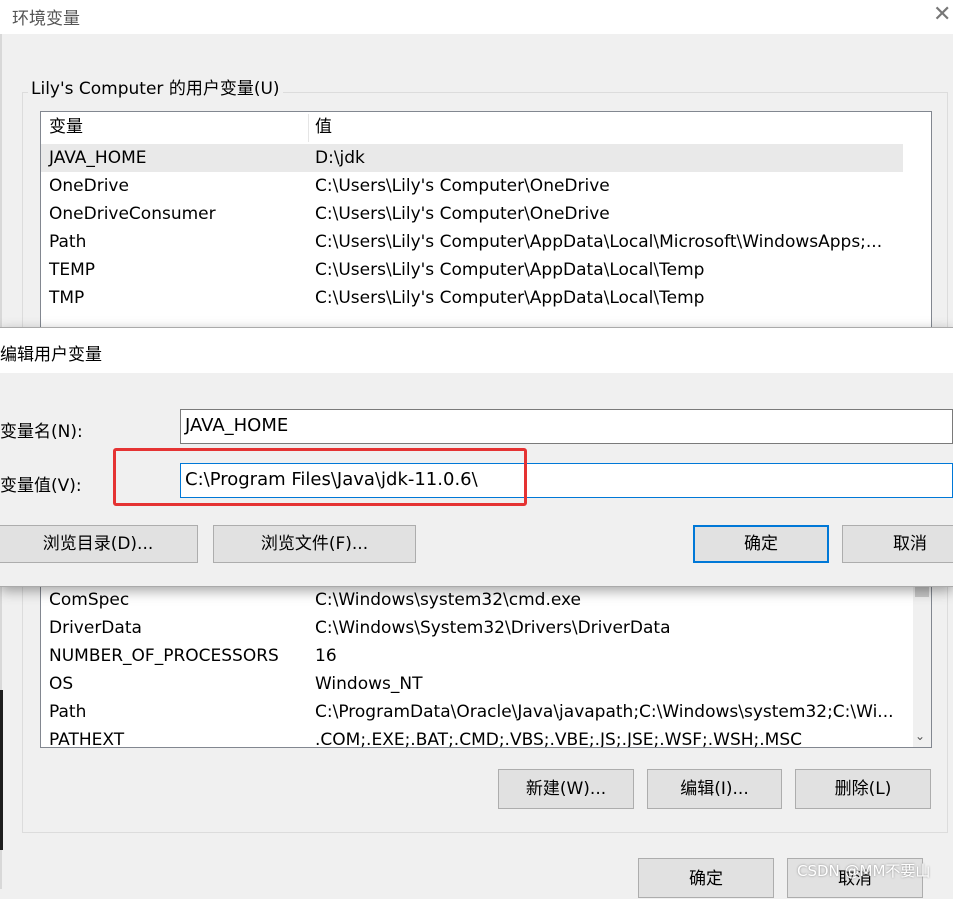  I want to click on env-window-title: 环境变量, so click(46, 19).